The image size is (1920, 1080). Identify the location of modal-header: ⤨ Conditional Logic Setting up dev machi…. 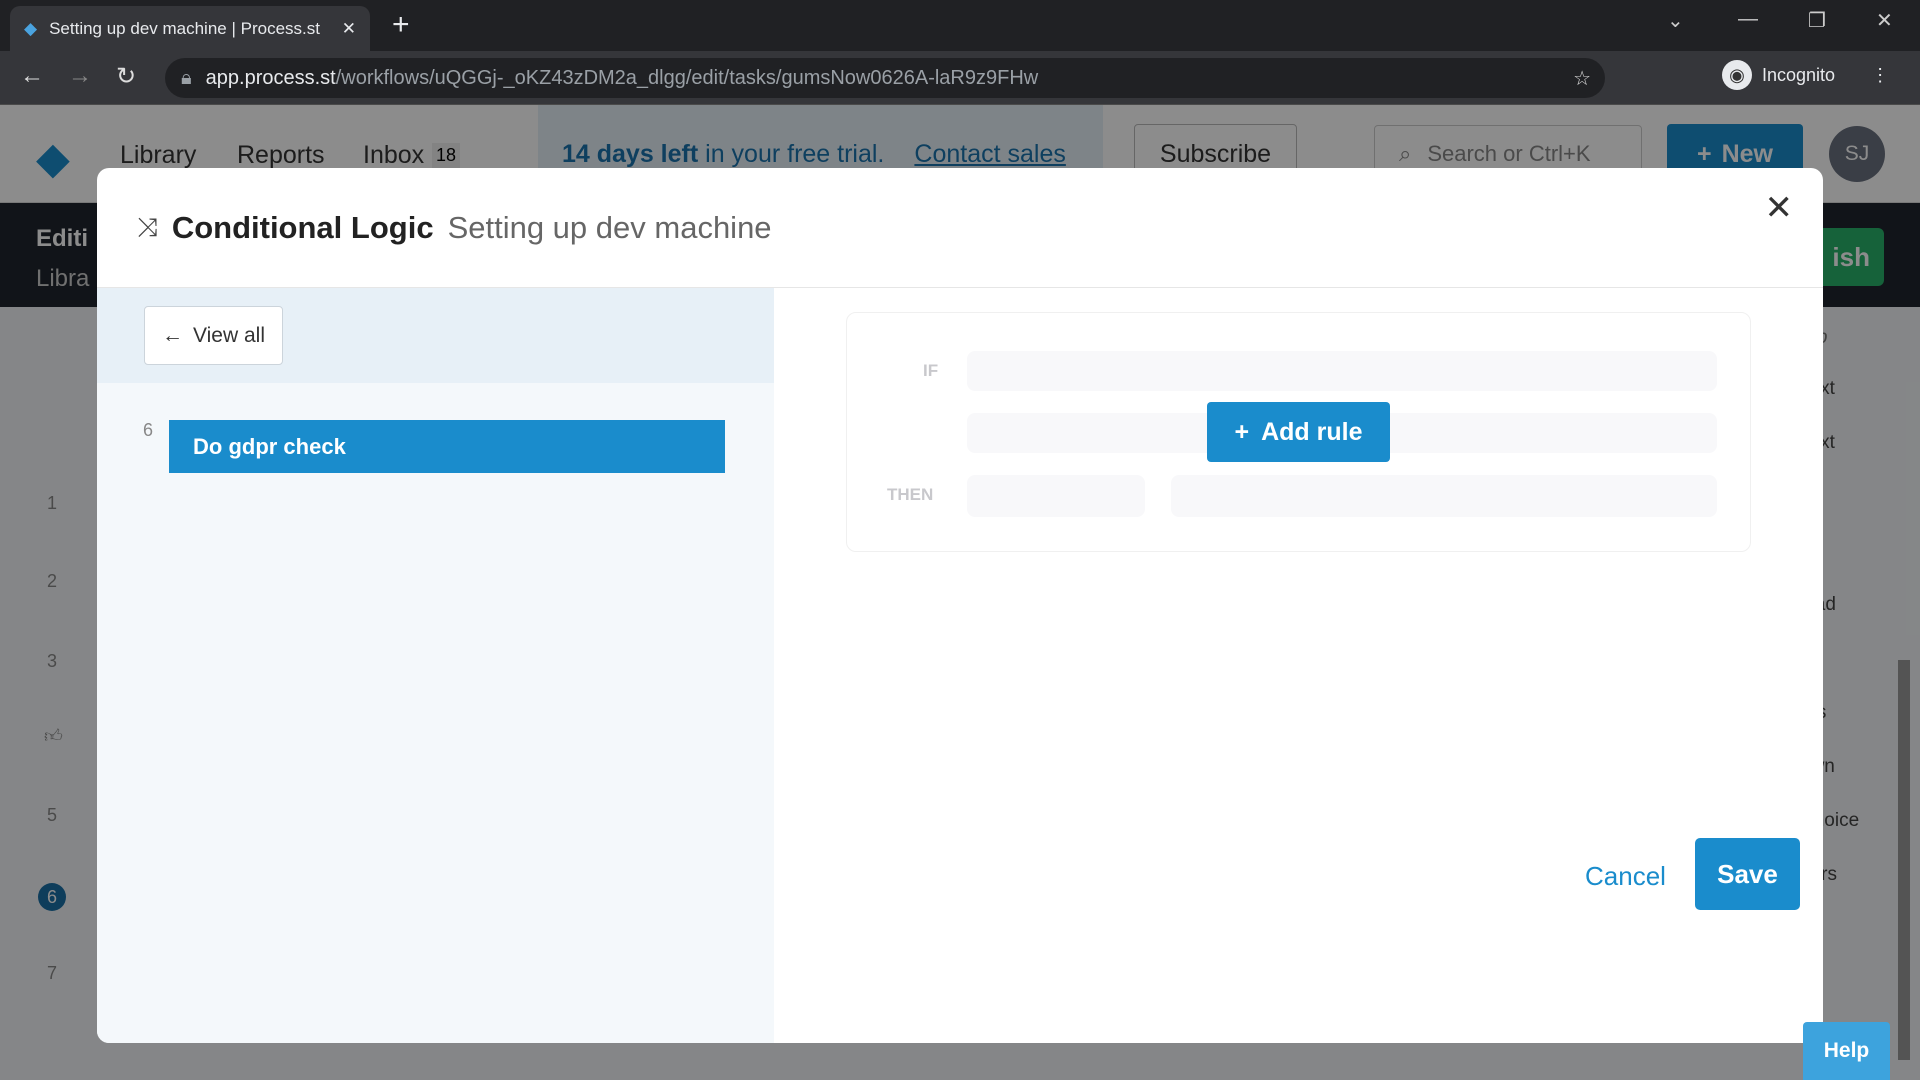
(960, 228).